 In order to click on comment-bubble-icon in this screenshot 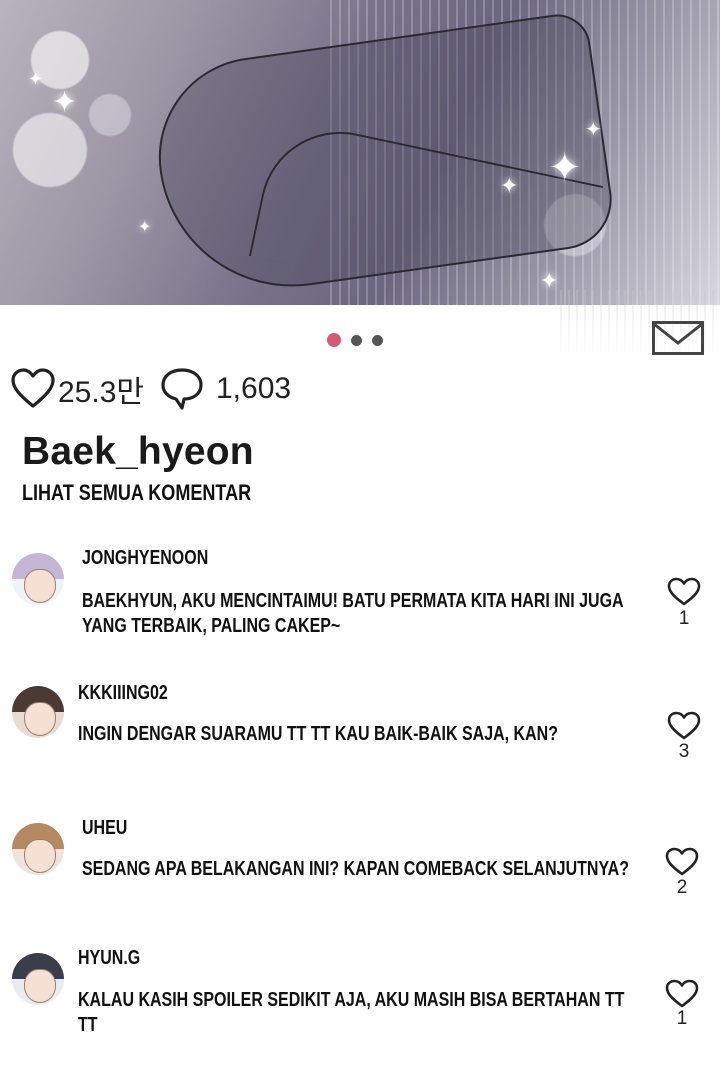, I will do `click(182, 389)`.